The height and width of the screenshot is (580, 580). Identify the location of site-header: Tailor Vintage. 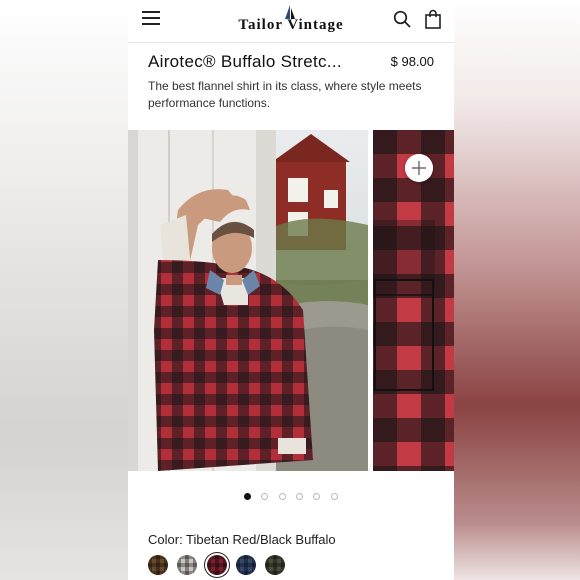
(291, 21).